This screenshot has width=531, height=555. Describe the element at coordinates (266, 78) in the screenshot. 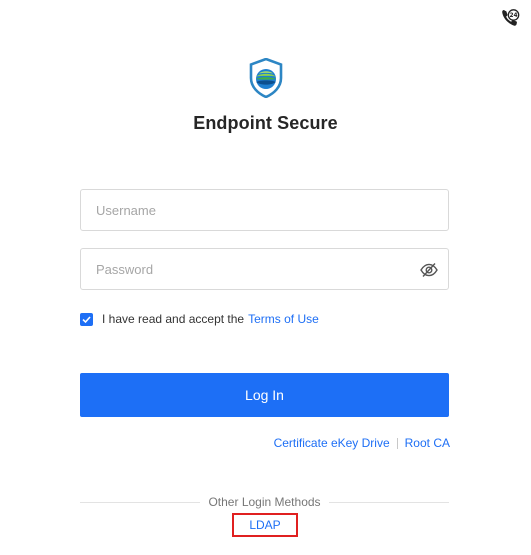

I see `shield-logo-icon` at that location.